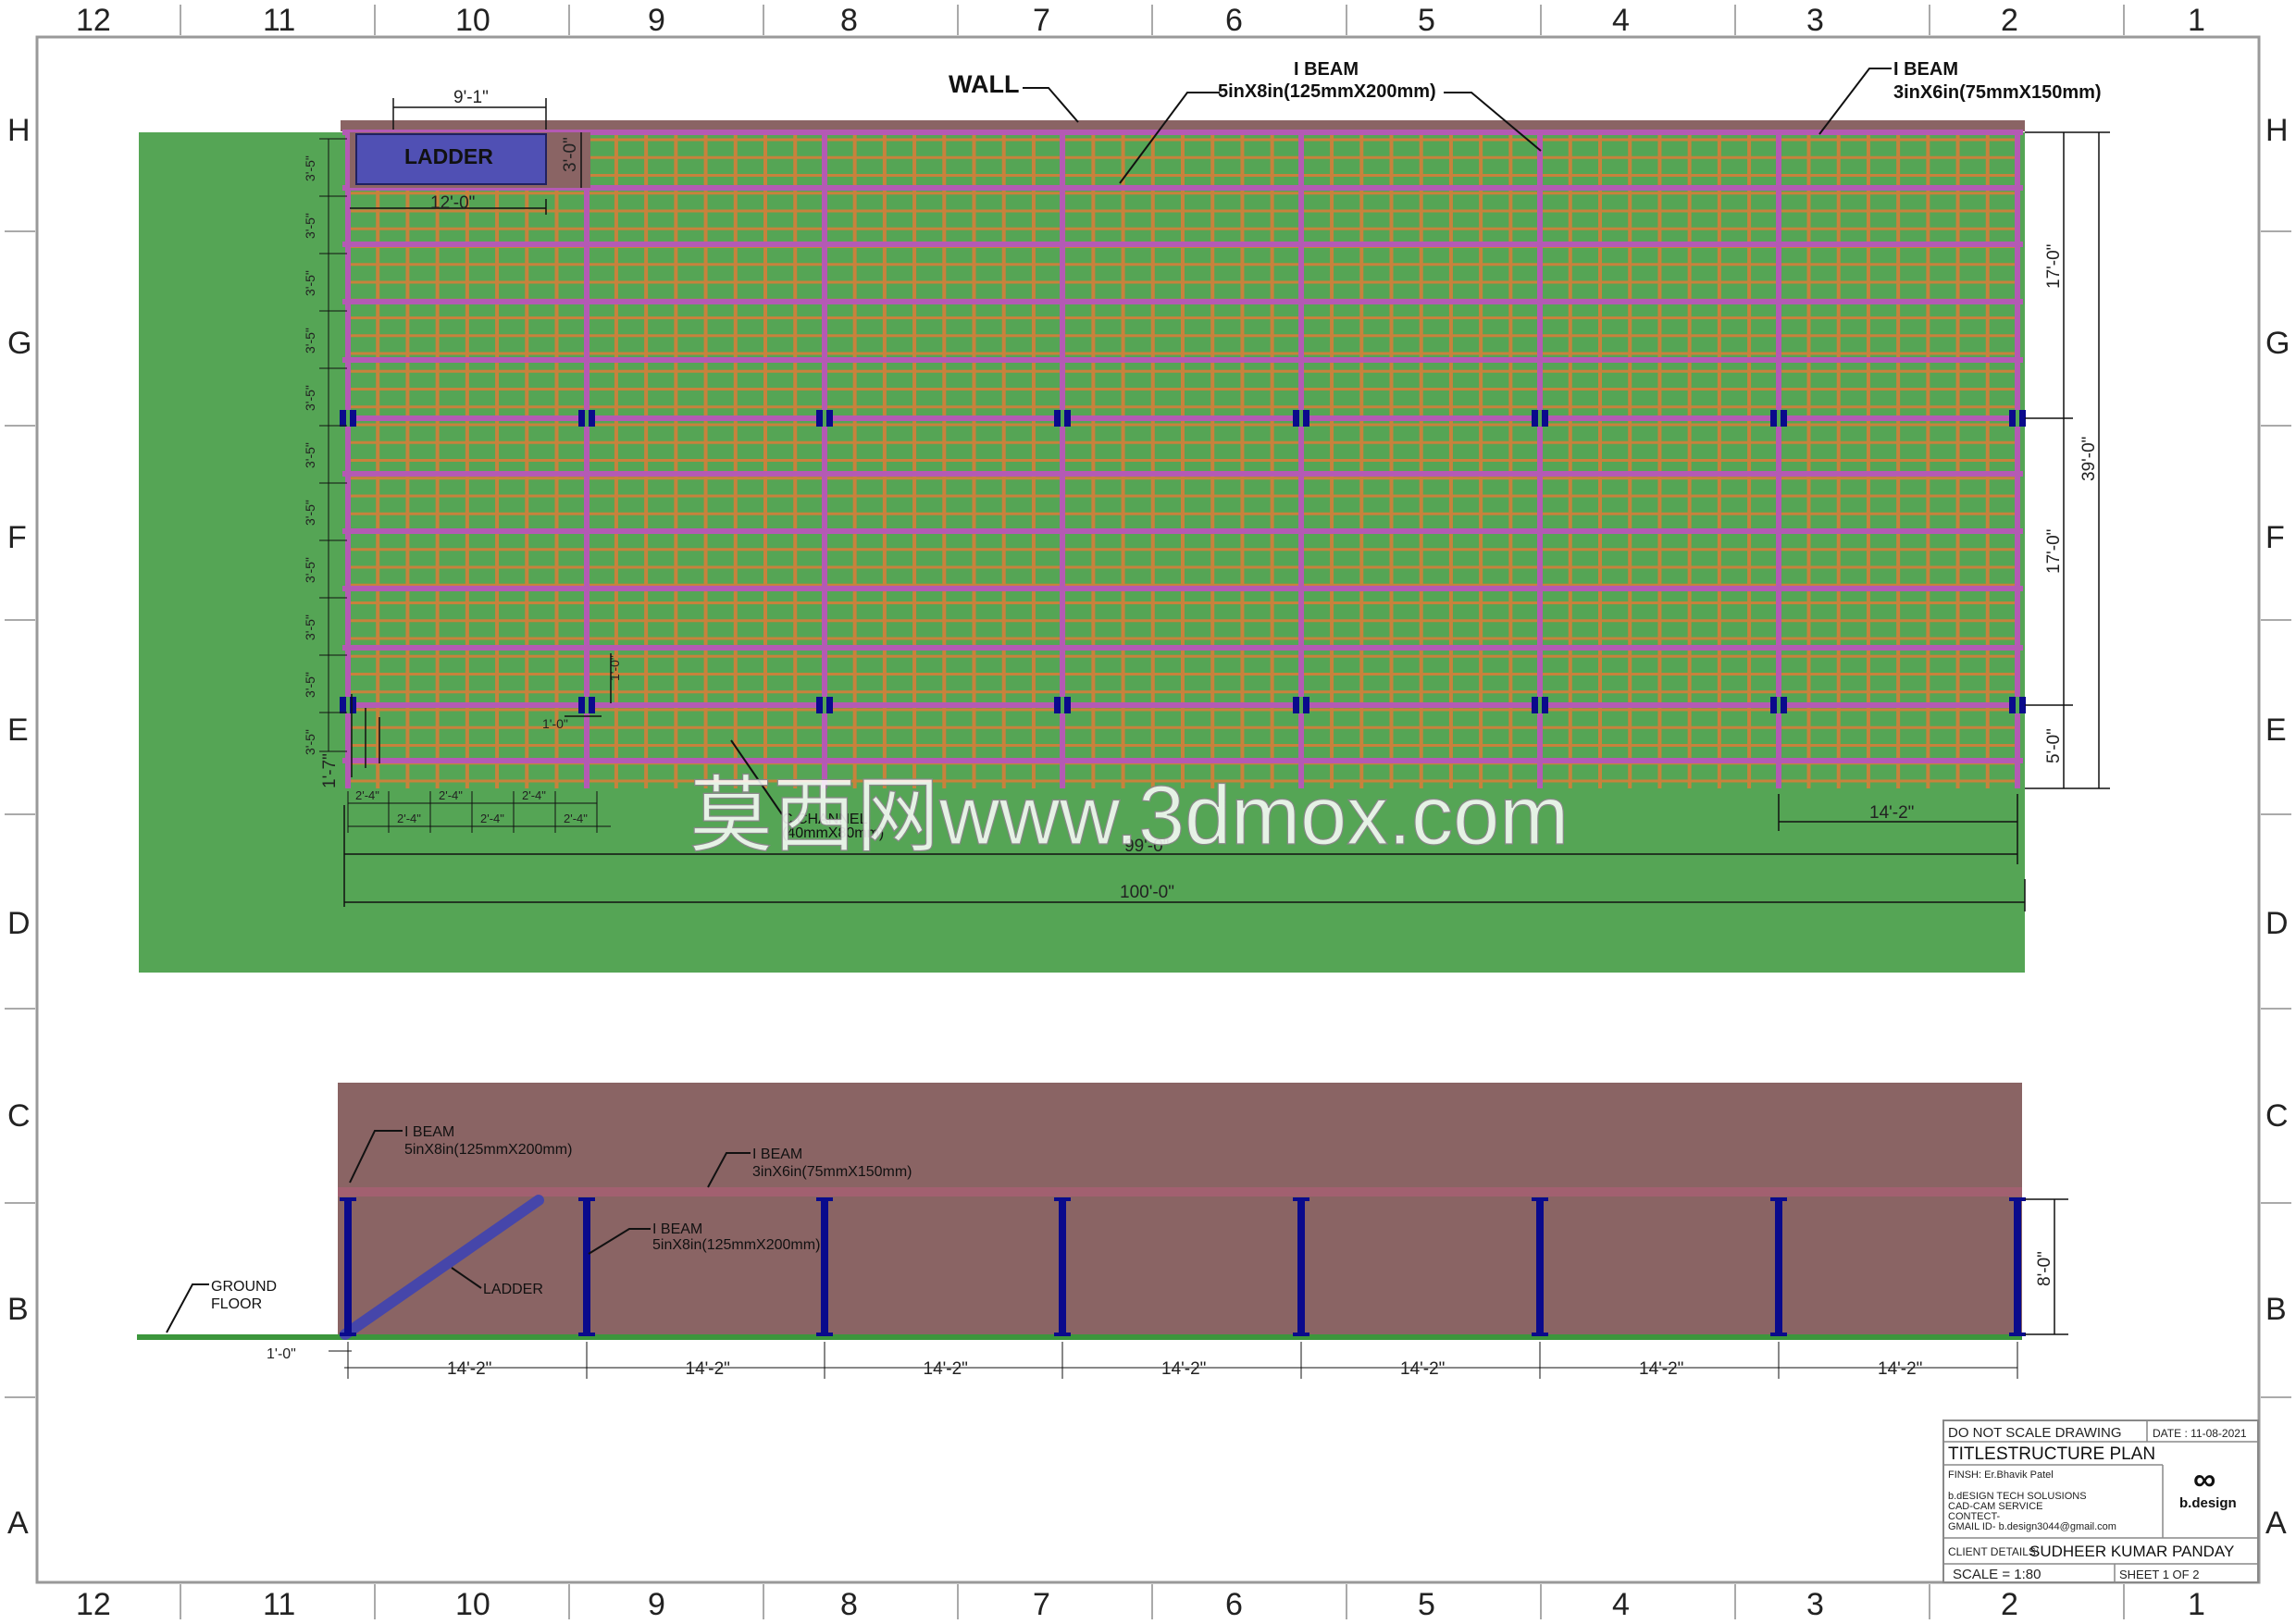 This screenshot has width=2296, height=1624. What do you see at coordinates (2054, 266) in the screenshot?
I see `dim-17-top: 17'-0"` at bounding box center [2054, 266].